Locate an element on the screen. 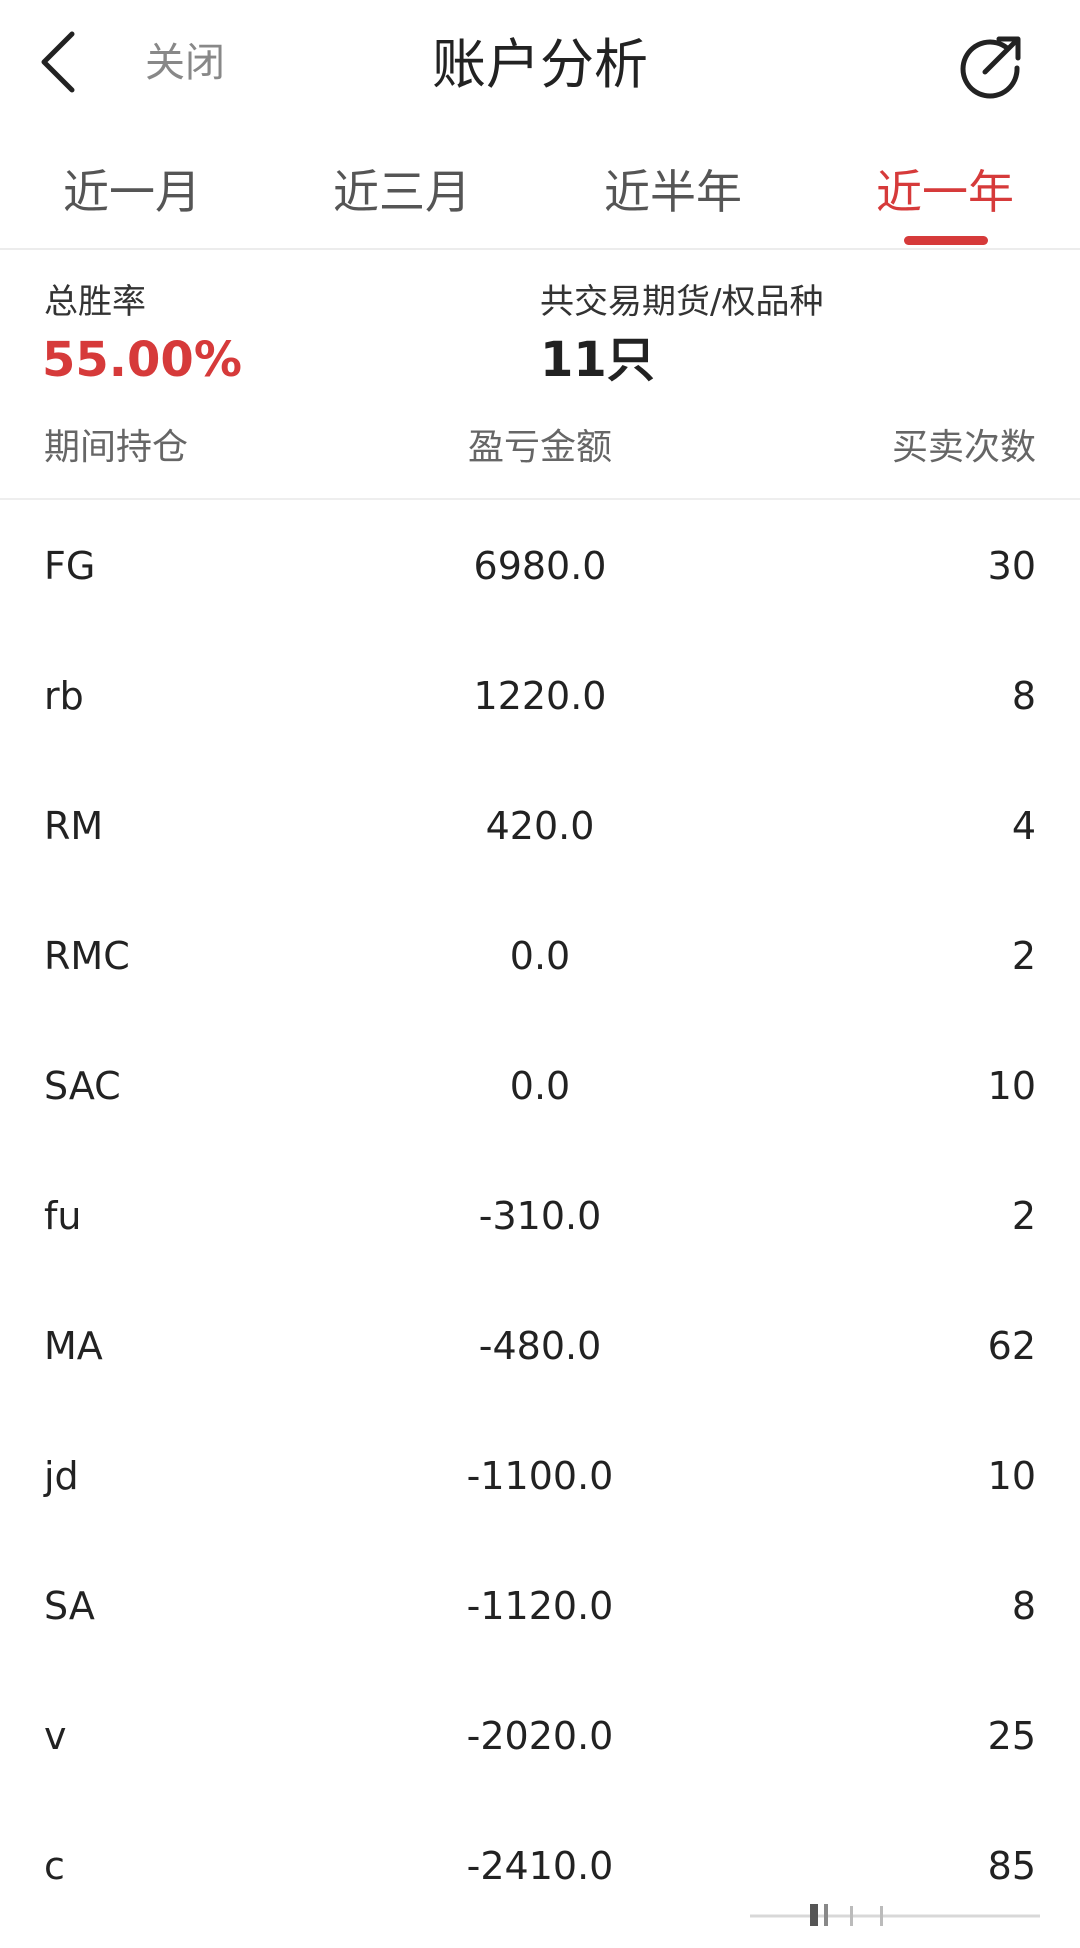 This screenshot has height=1948, width=1080. row-profit-loss: 420.0 is located at coordinates (540, 826).